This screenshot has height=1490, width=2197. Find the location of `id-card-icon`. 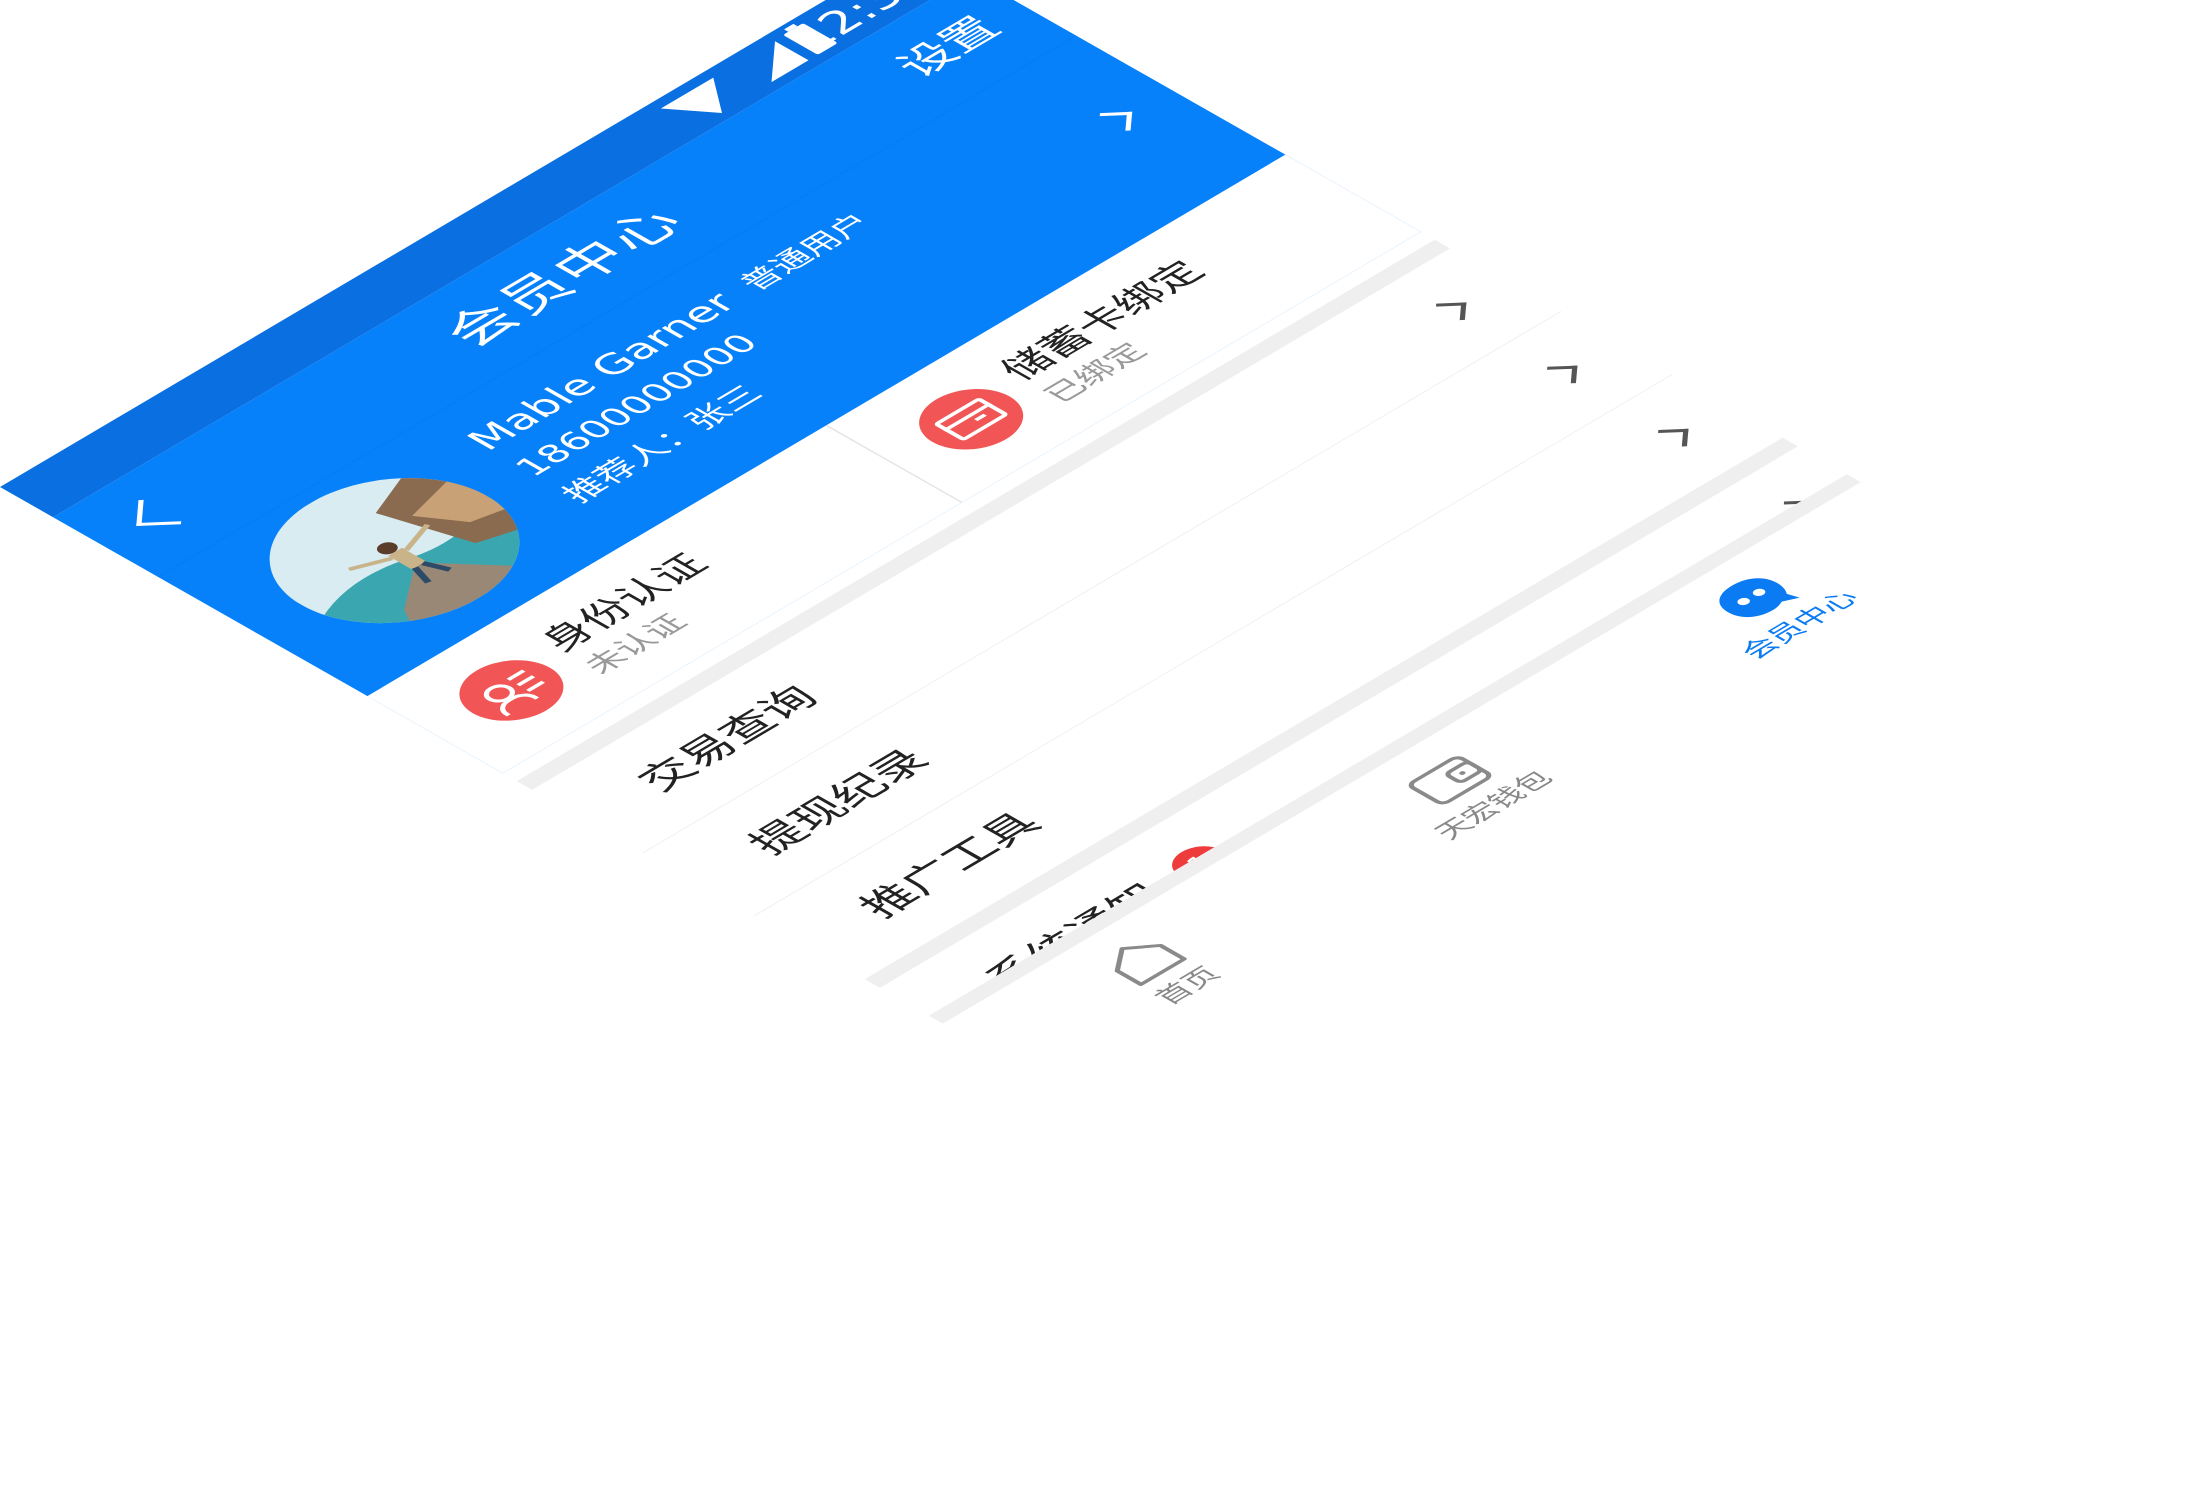

id-card-icon is located at coordinates (511, 690).